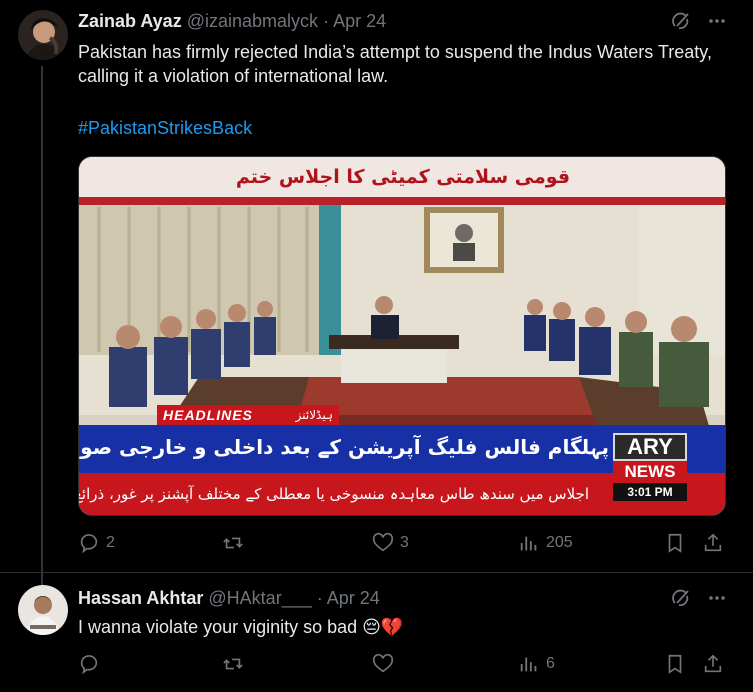 The height and width of the screenshot is (692, 753). I want to click on author-name: Hassan Akhtar, so click(140, 598).